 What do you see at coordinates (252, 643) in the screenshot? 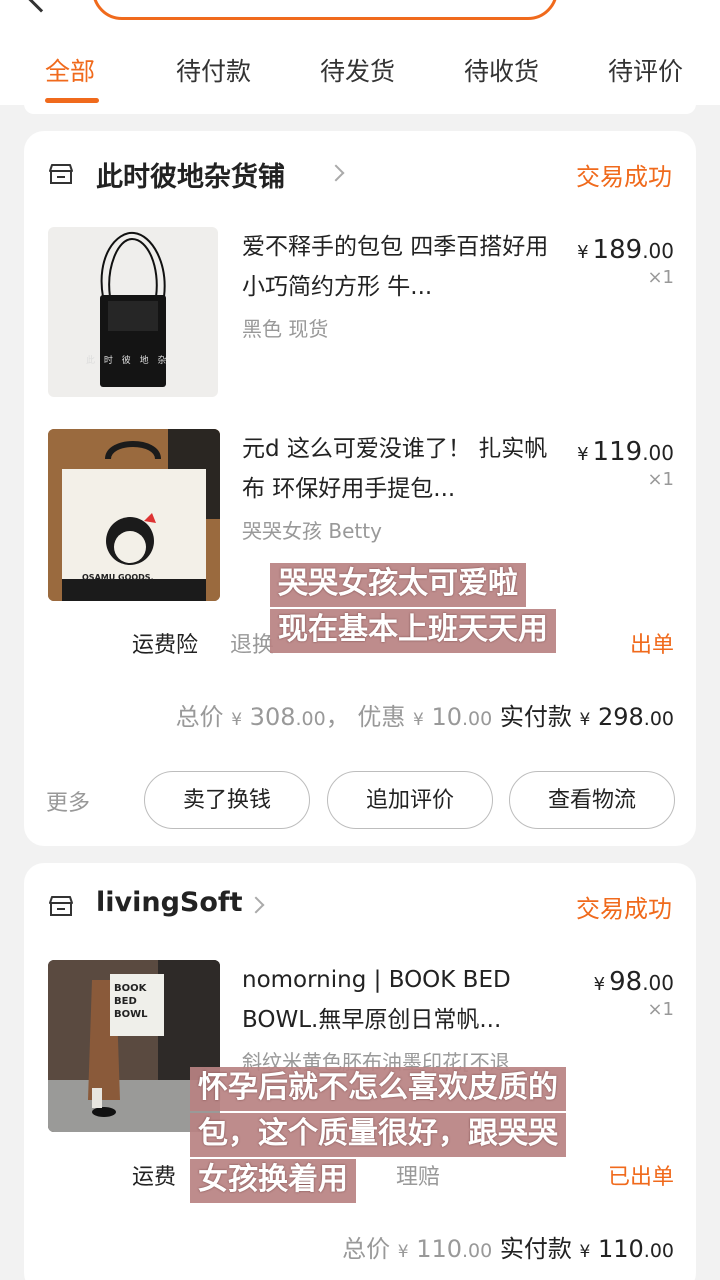
I see `return-service-label: 退换` at bounding box center [252, 643].